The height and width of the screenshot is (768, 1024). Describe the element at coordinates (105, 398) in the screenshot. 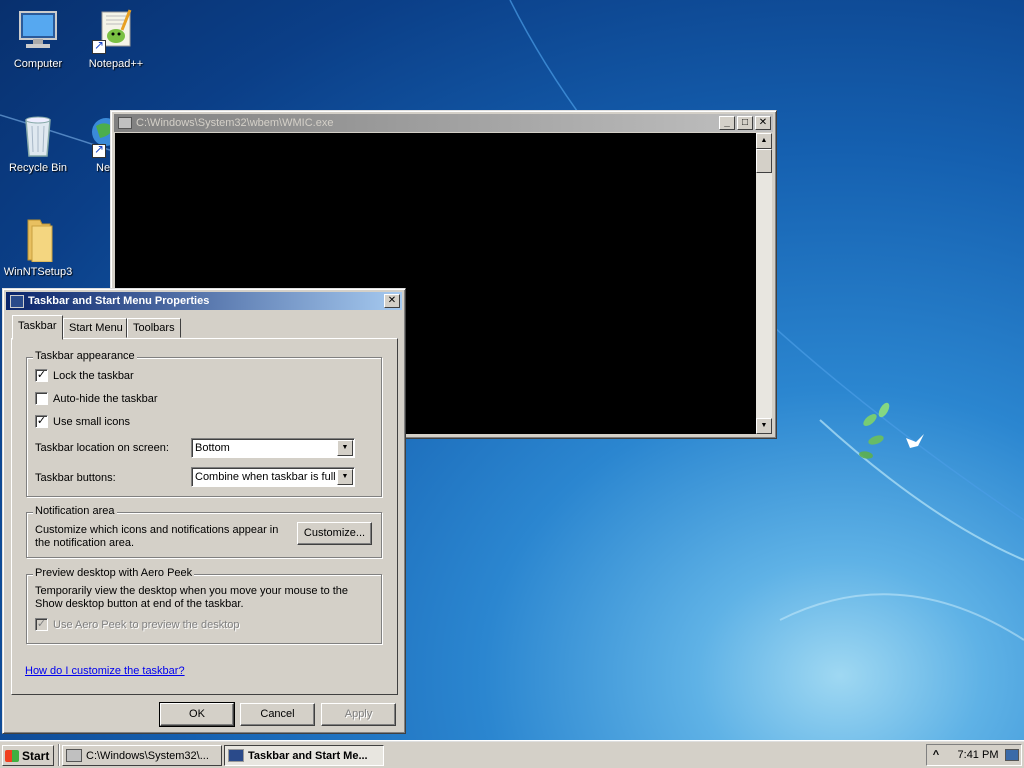

I see `checkbox-label: Auto-hide the taskbar` at that location.